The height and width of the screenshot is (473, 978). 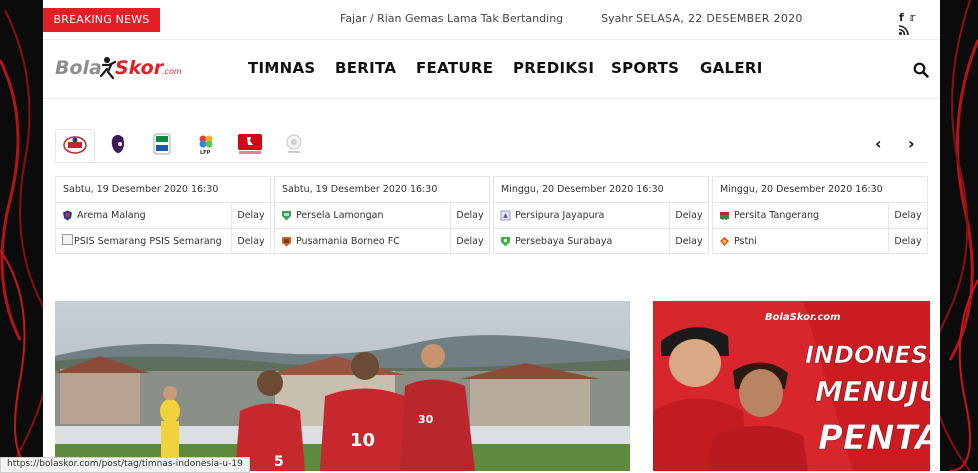 What do you see at coordinates (67, 215) in the screenshot?
I see `arema-malang-crest-icon` at bounding box center [67, 215].